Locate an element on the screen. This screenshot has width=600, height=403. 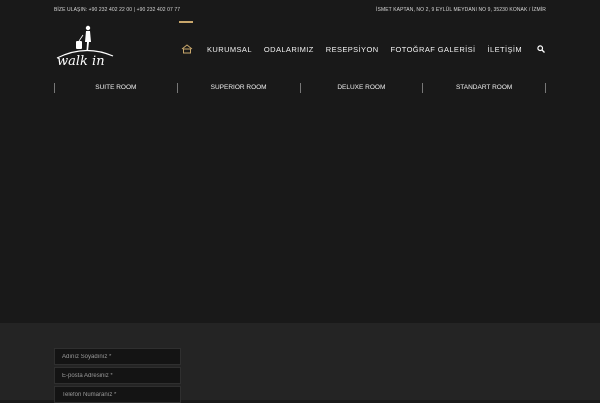
name-field is located at coordinates (117, 356).